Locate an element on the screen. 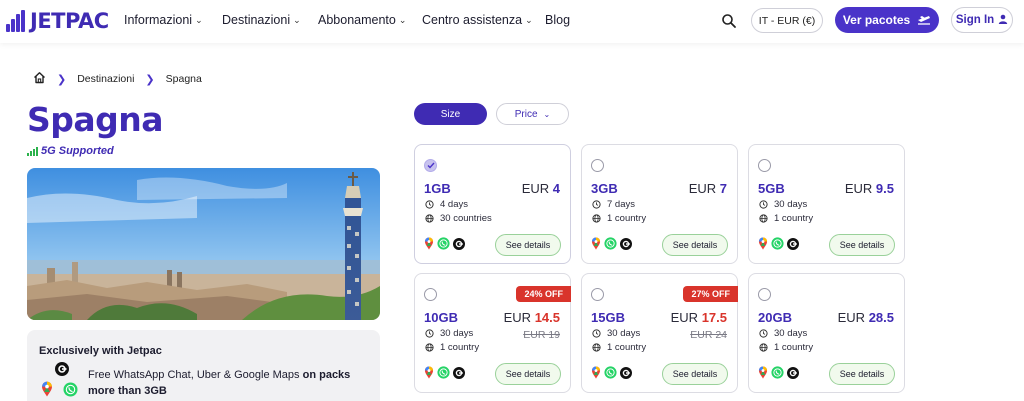 The height and width of the screenshot is (401, 1024). sign-in-label: Sign In is located at coordinates (975, 20).